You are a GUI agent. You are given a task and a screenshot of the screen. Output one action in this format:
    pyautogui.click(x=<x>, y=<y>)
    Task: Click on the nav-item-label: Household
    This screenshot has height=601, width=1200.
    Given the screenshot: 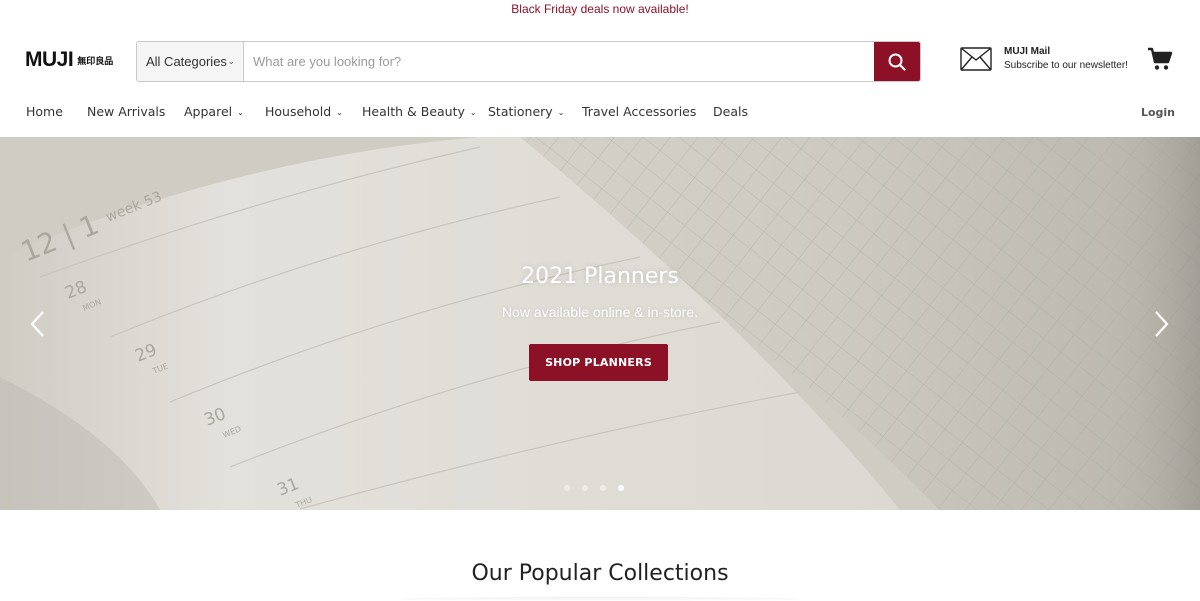 What is the action you would take?
    pyautogui.click(x=298, y=111)
    